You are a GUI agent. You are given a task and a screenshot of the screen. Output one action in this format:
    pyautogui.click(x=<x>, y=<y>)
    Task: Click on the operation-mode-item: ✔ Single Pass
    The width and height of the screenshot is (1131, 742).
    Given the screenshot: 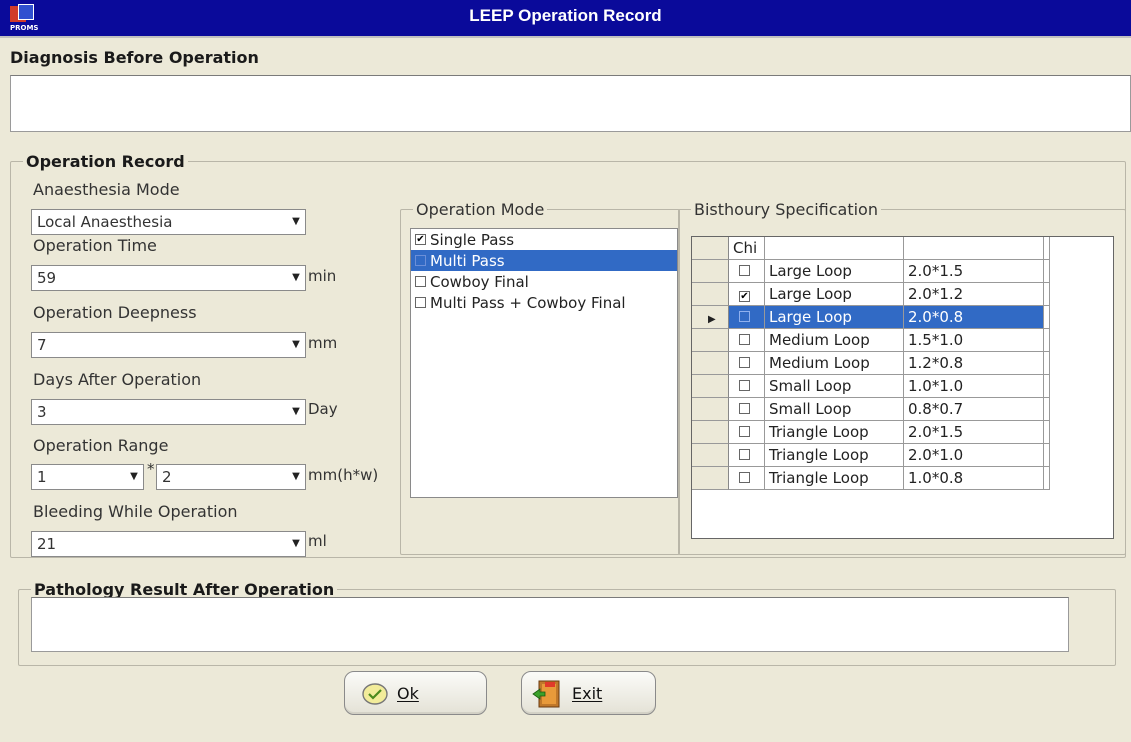 What is the action you would take?
    pyautogui.click(x=544, y=239)
    